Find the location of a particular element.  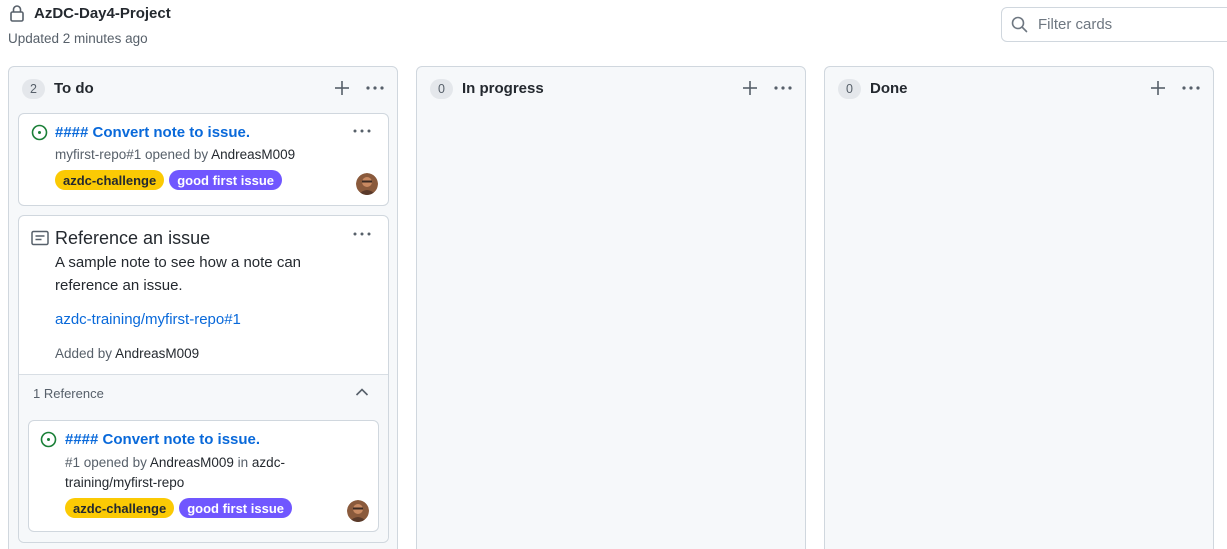

filter-cards-input is located at coordinates (1128, 24).